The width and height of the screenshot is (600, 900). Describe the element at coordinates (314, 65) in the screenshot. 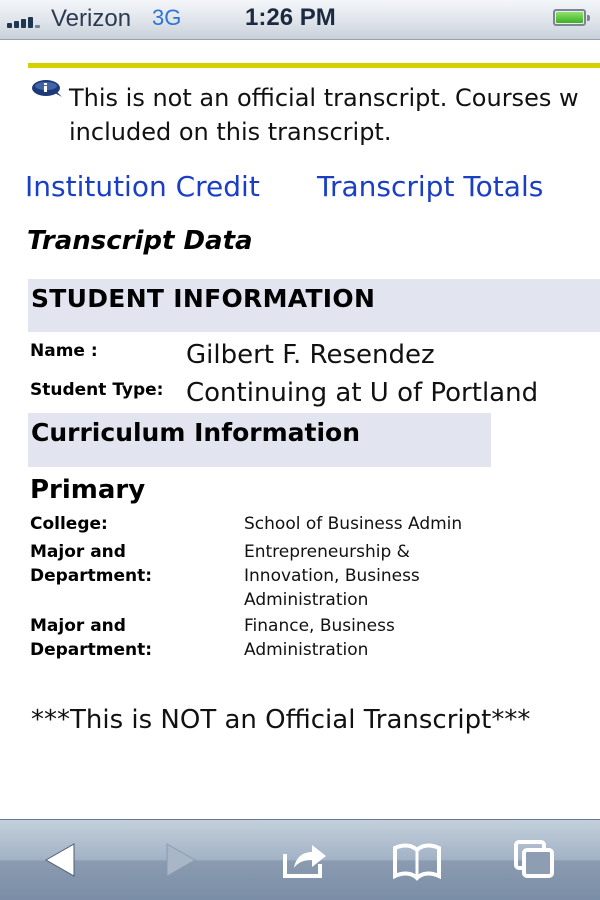

I see `header-divider` at that location.